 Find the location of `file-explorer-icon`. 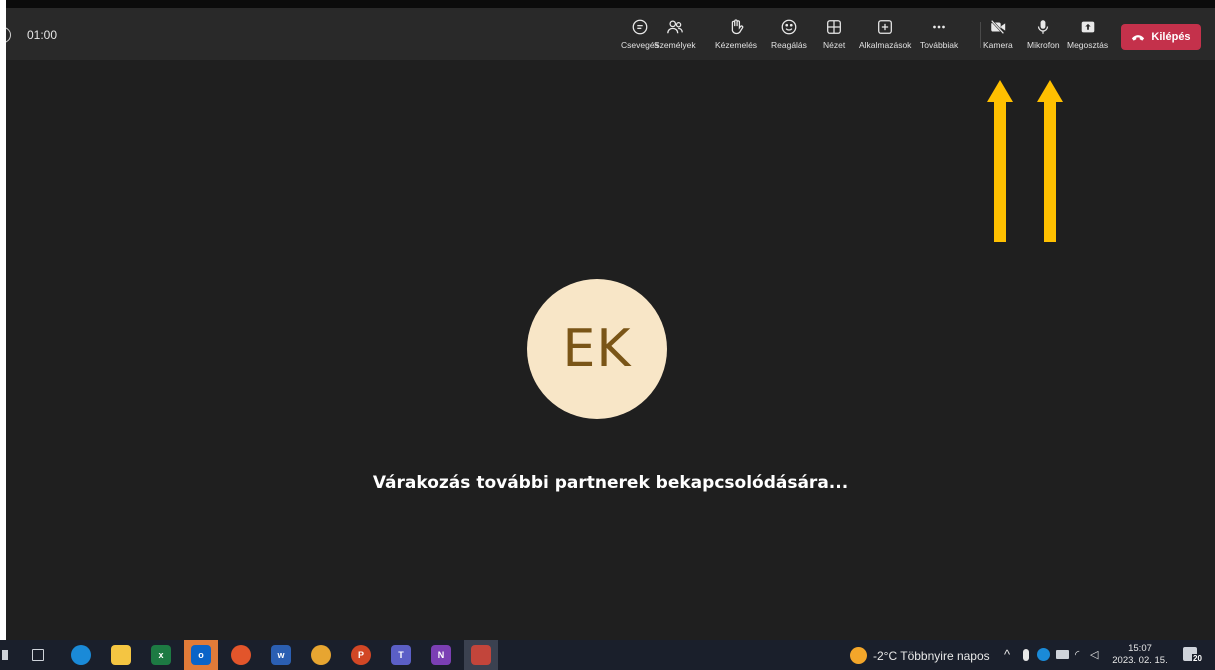

file-explorer-icon is located at coordinates (121, 655).